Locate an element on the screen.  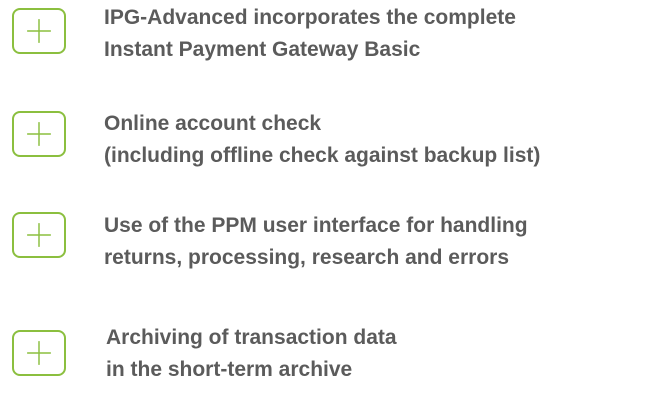
feature-text-line: Archiving of transaction data is located at coordinates (251, 337).